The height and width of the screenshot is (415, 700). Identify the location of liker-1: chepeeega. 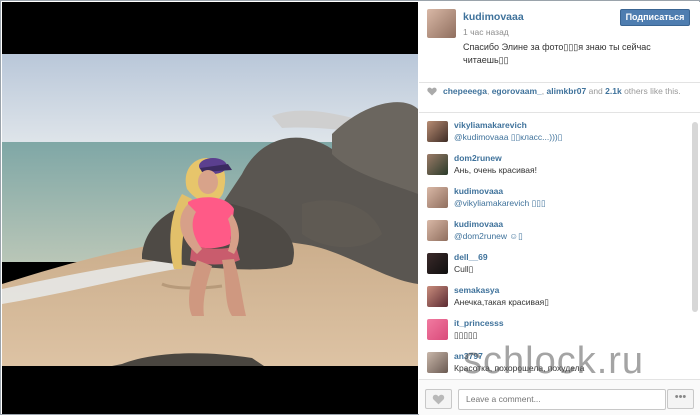
(465, 91).